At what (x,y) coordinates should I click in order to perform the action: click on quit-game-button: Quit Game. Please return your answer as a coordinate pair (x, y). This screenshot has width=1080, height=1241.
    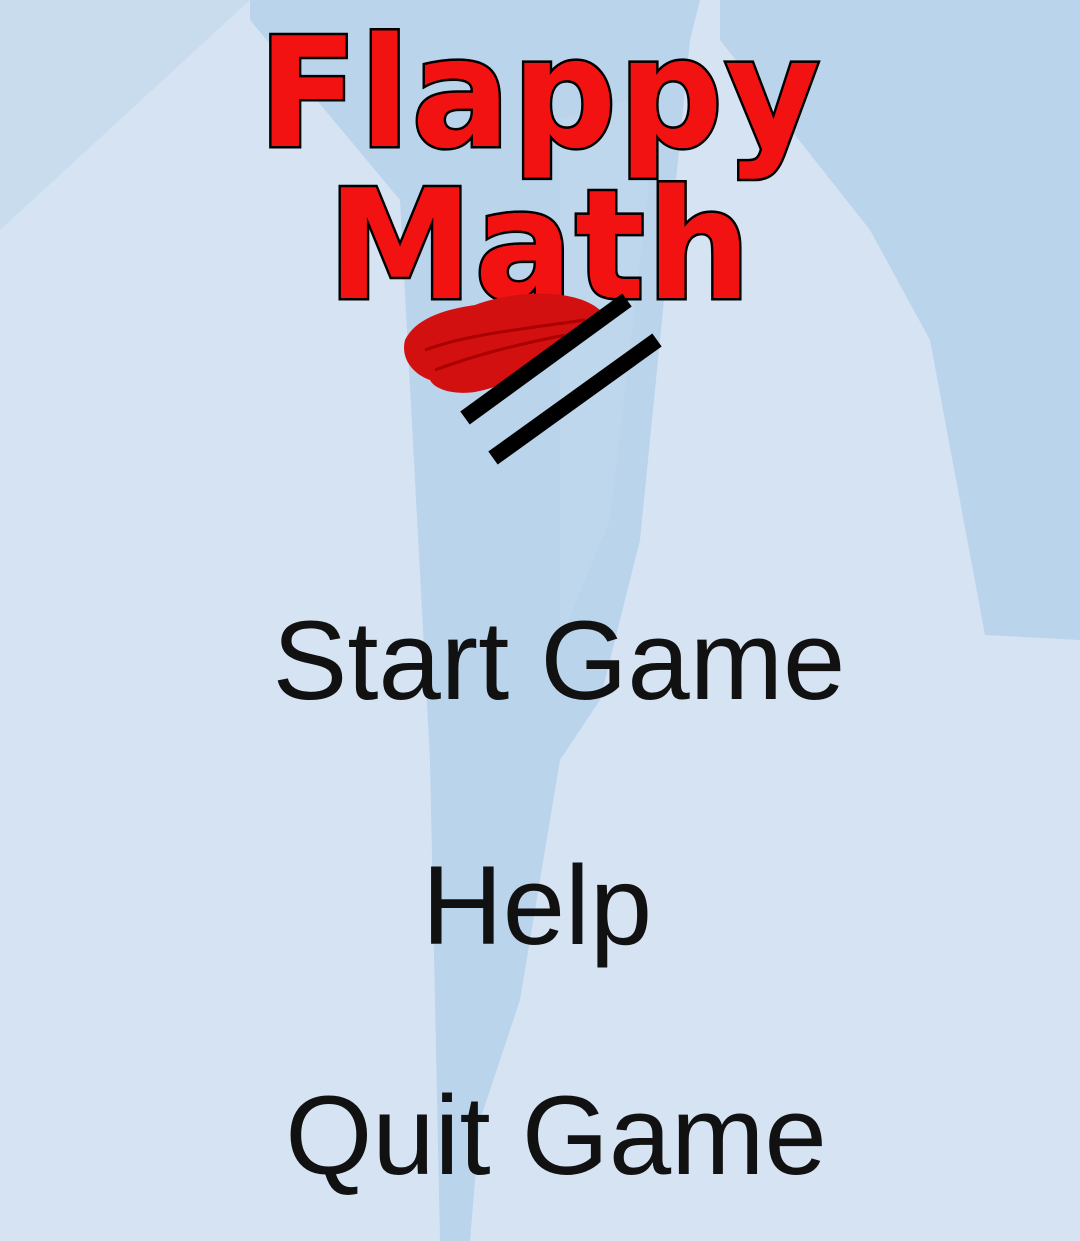
    Looking at the image, I should click on (540, 1136).